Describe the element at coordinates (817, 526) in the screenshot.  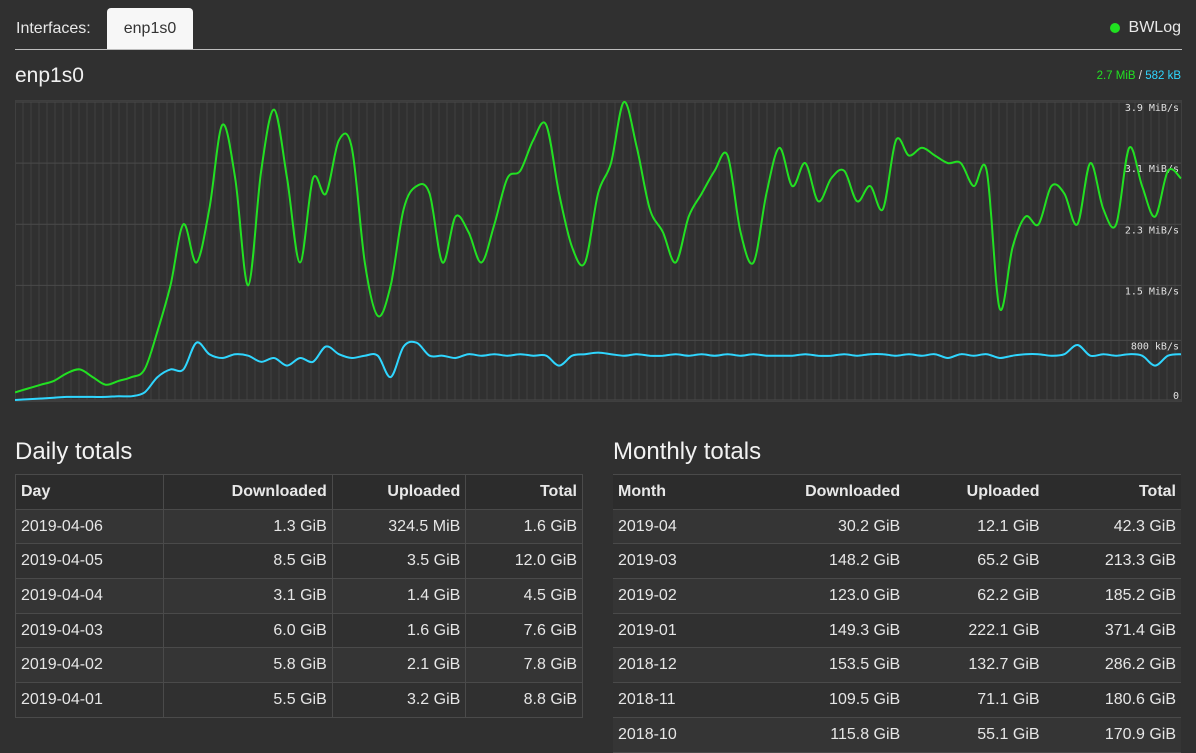
I see `cell-downloaded: 30.2 GiB` at that location.